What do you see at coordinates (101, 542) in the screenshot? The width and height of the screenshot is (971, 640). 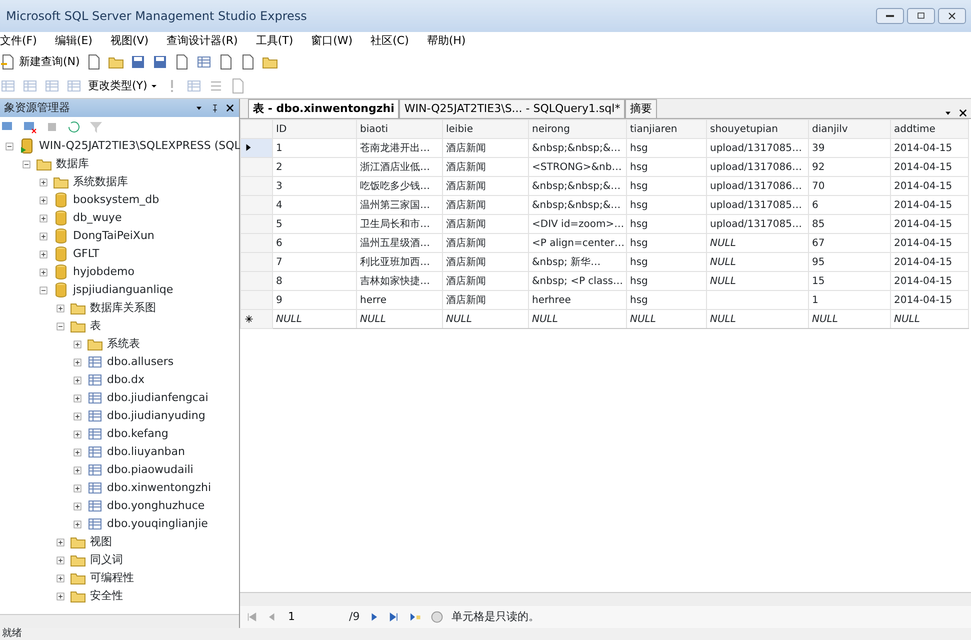 I see `tree-item: 视图` at bounding box center [101, 542].